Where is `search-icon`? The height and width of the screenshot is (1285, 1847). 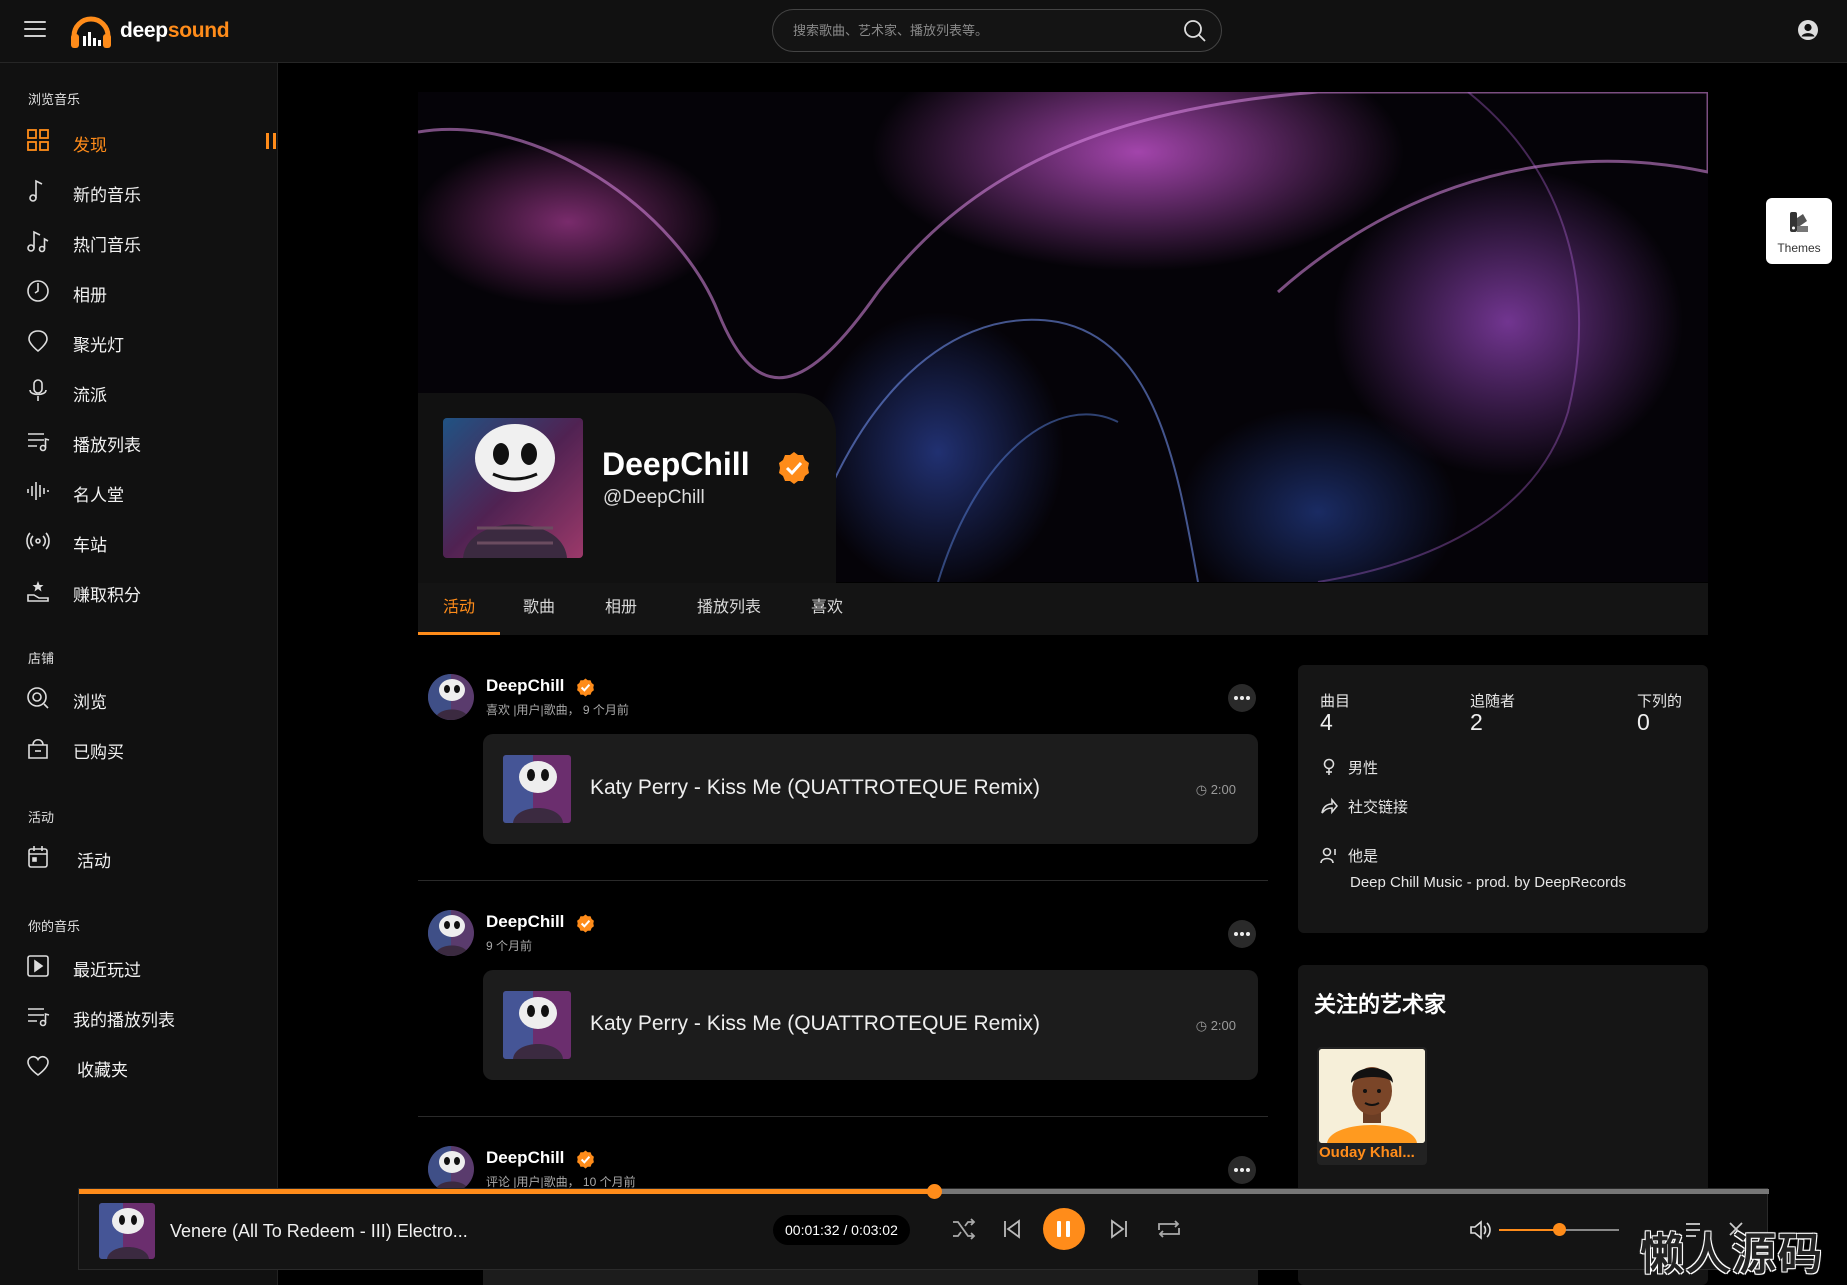 search-icon is located at coordinates (1195, 33).